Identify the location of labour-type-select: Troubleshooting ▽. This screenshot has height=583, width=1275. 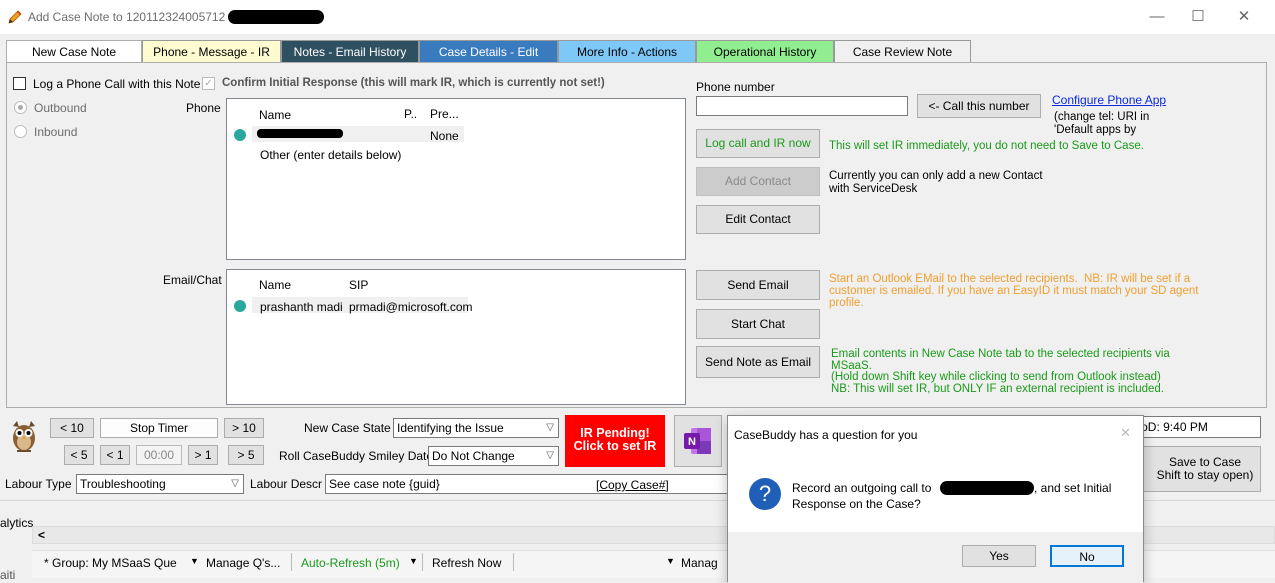
(160, 484).